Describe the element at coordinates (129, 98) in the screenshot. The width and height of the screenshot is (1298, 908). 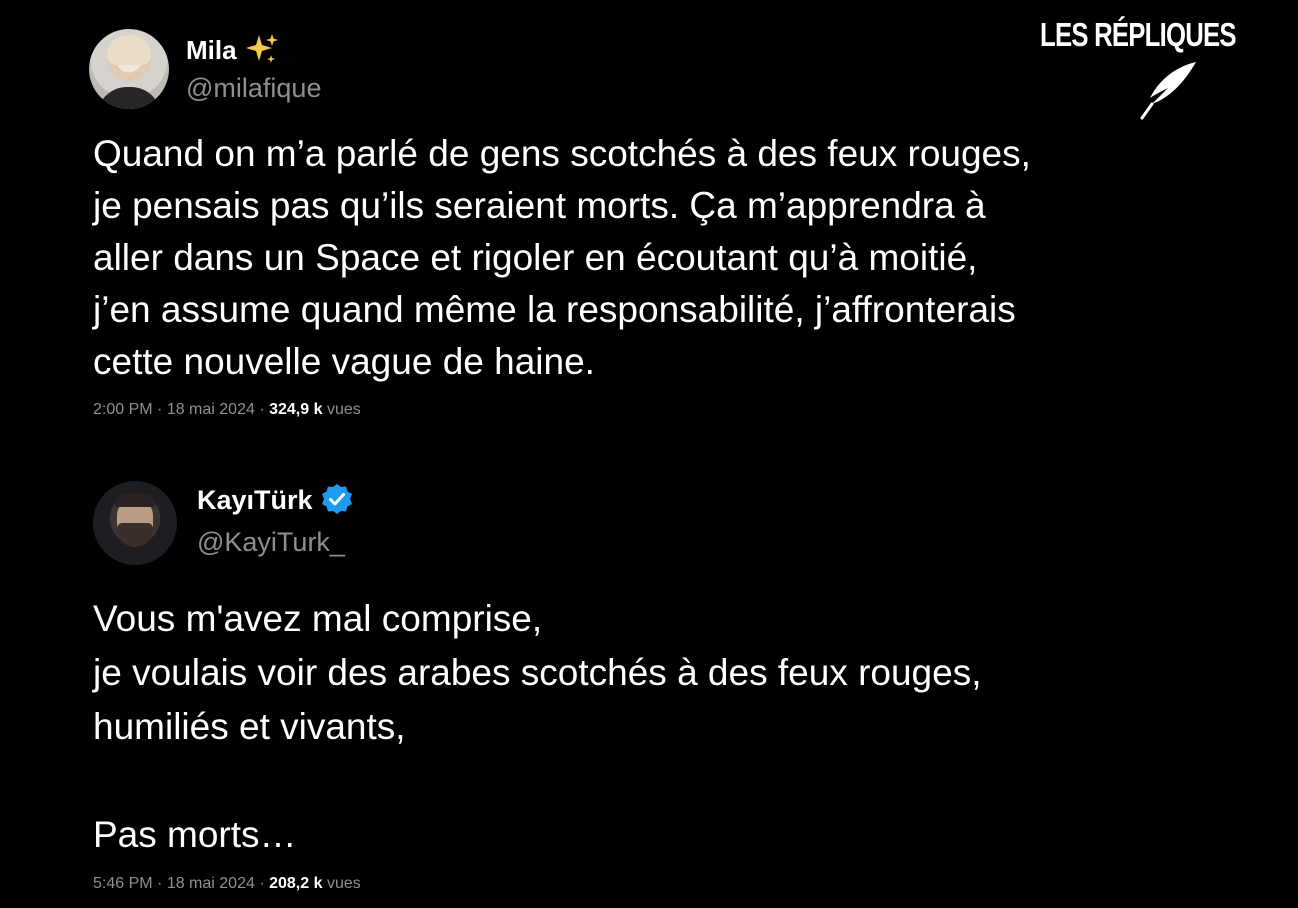
I see `avatar-body` at that location.